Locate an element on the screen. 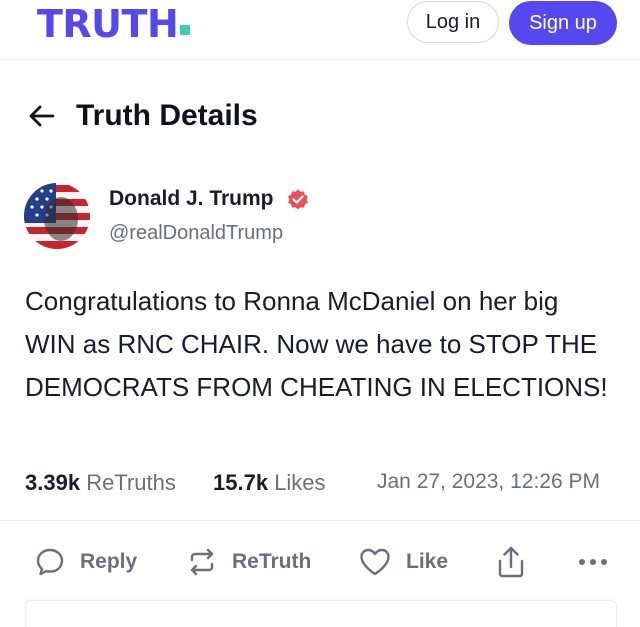 This screenshot has width=640, height=627. like-label: Like is located at coordinates (427, 561).